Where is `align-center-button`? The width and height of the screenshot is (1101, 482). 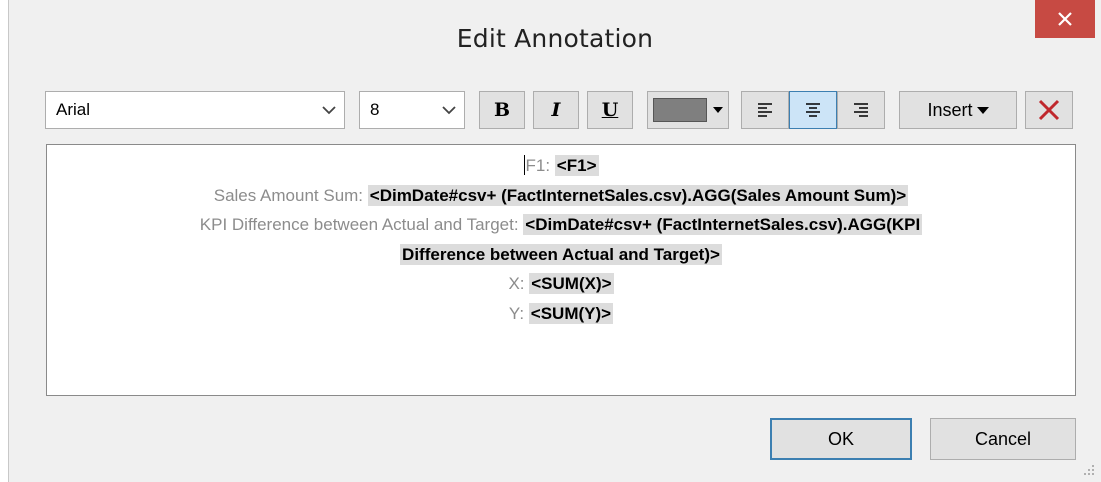
align-center-button is located at coordinates (813, 110).